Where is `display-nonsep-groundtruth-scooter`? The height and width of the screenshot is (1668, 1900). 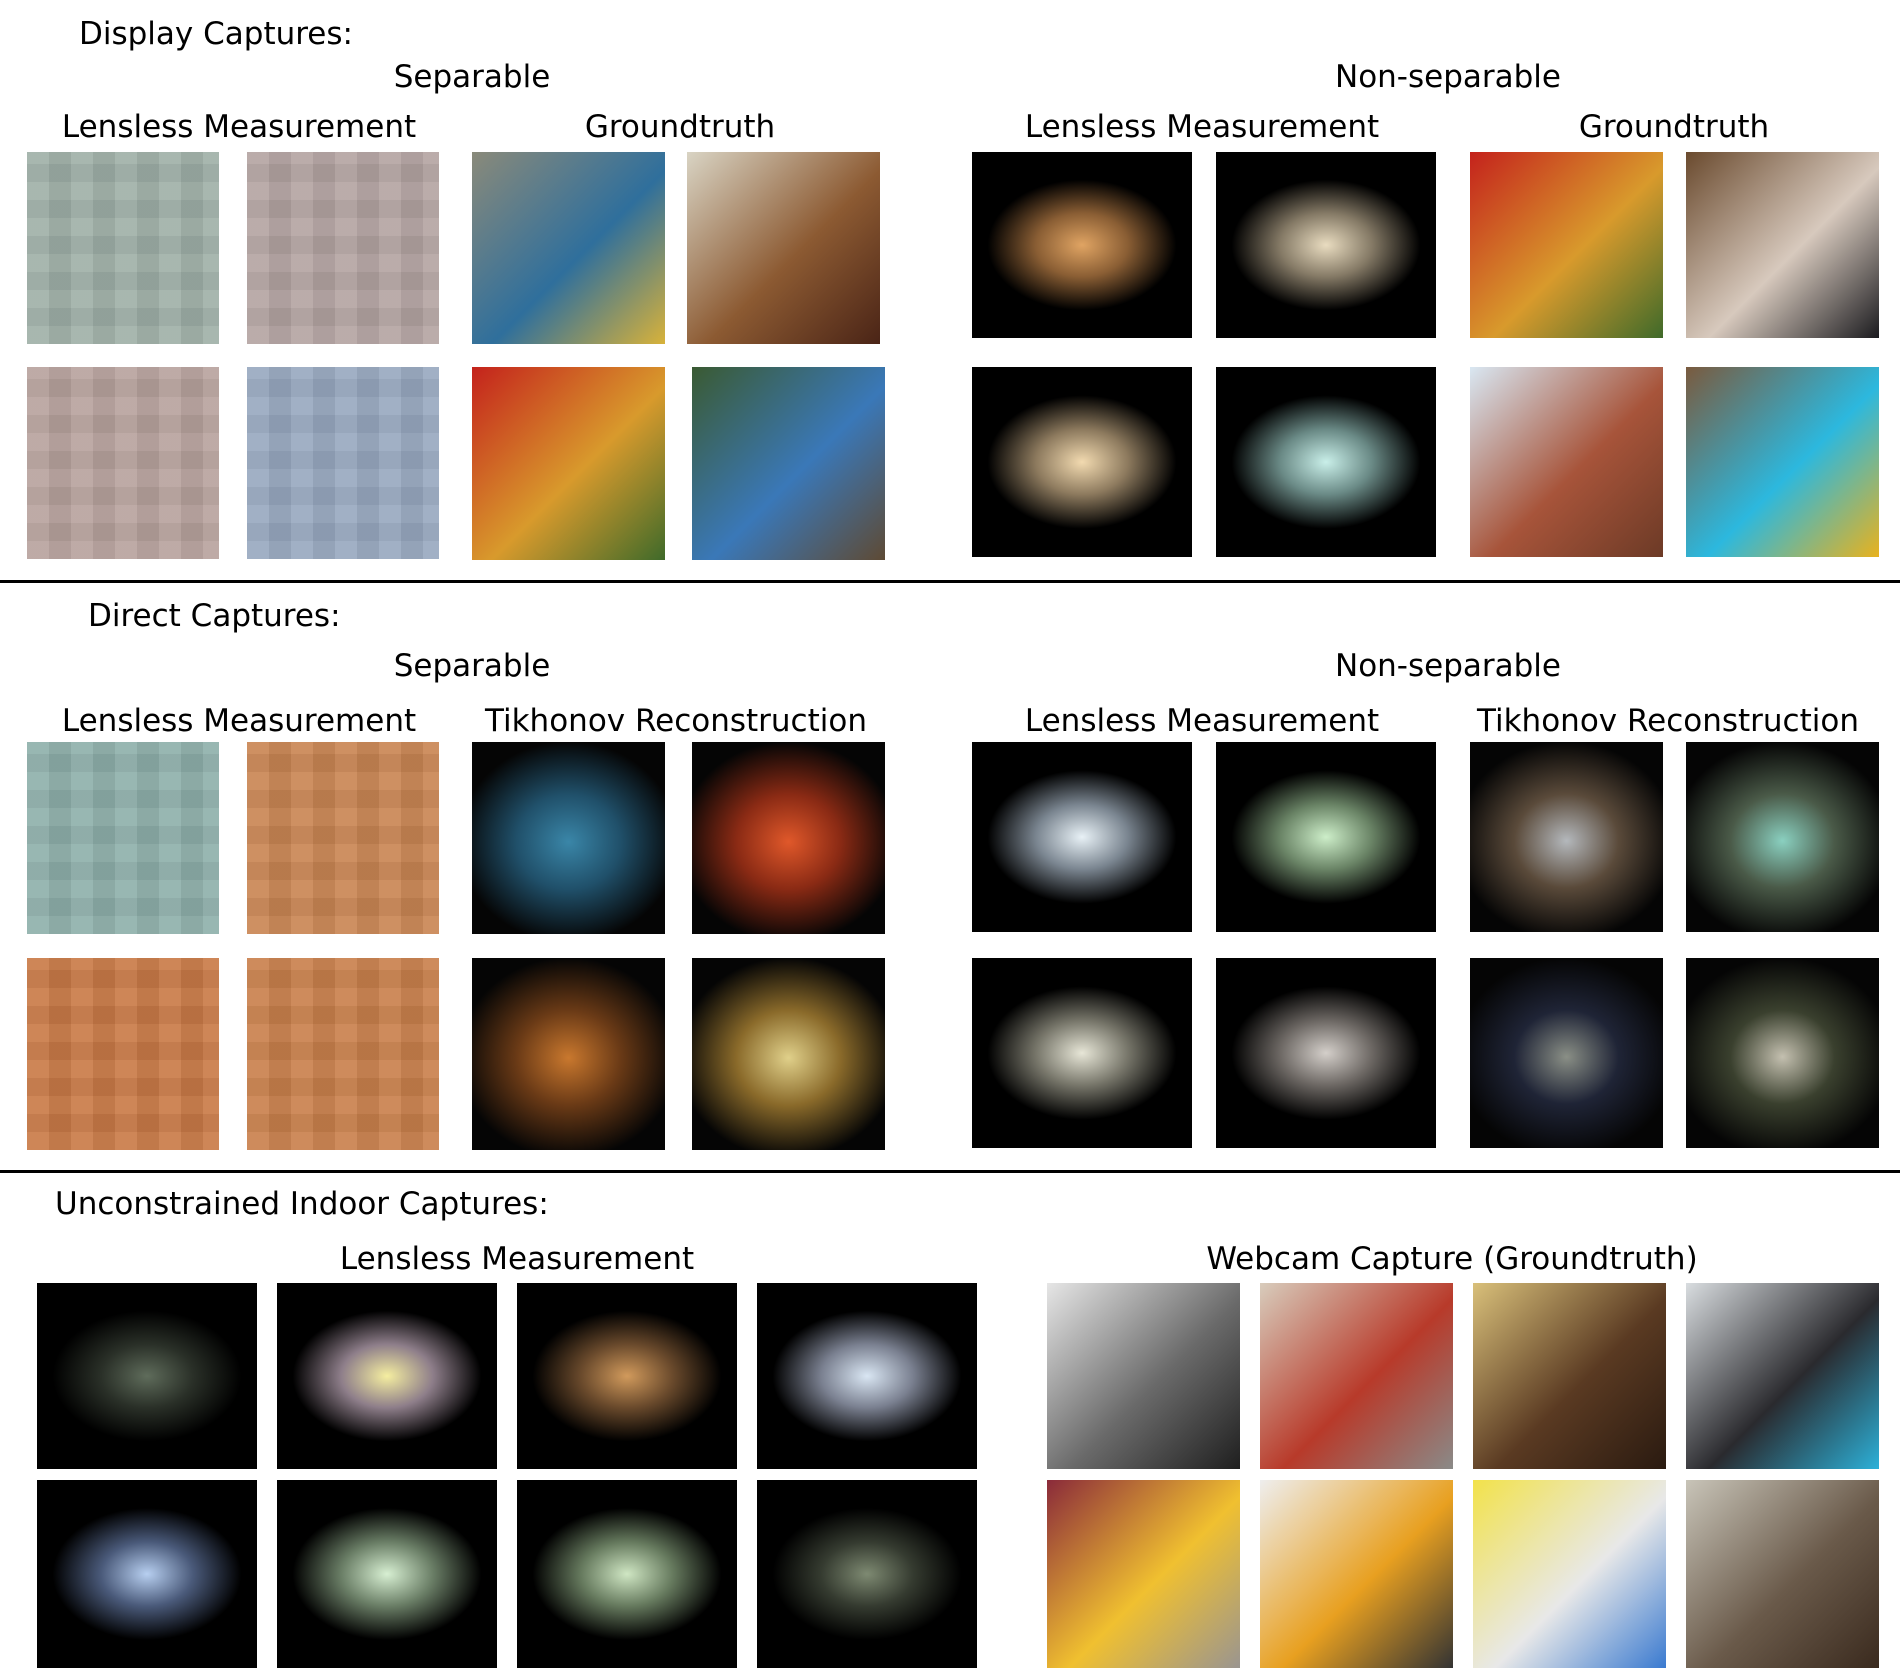
display-nonsep-groundtruth-scooter is located at coordinates (1782, 462).